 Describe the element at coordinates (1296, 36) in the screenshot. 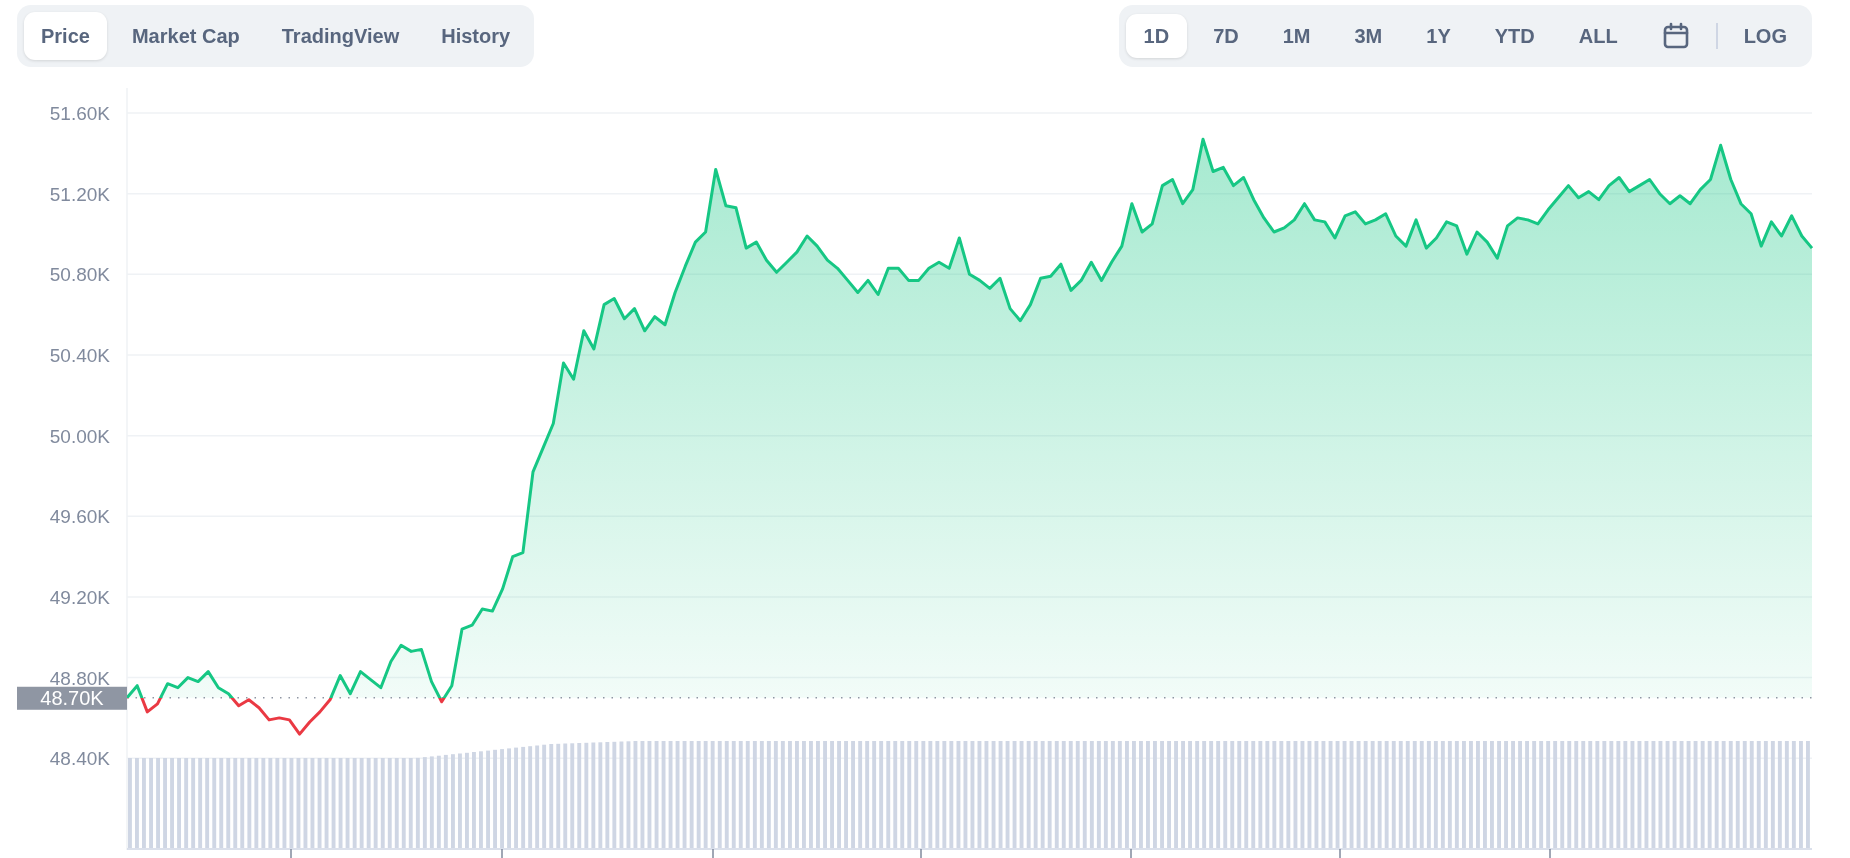

I see `time-range-tab: 1M` at that location.